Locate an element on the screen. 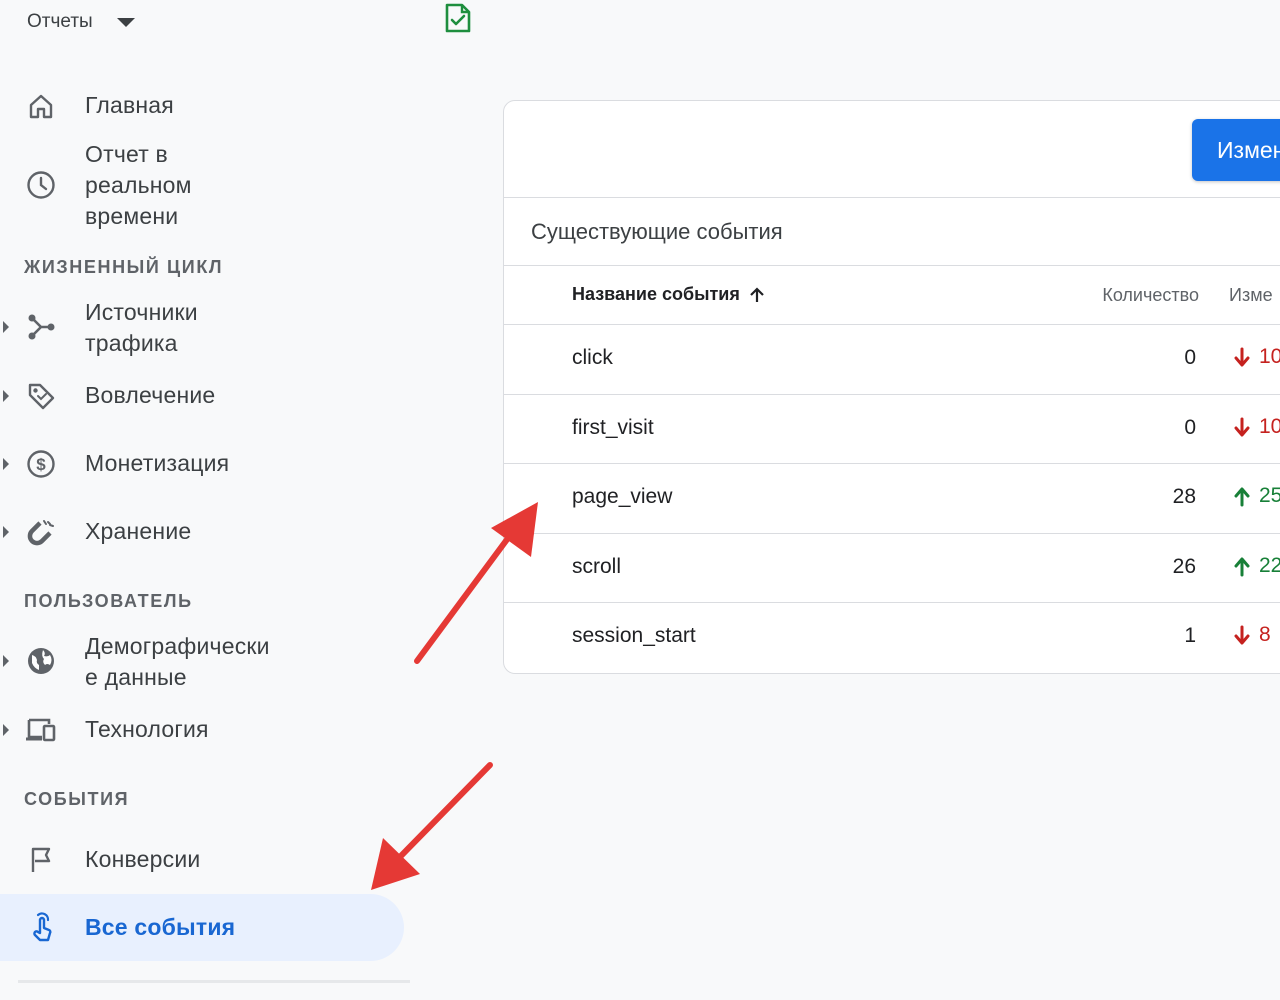 This screenshot has height=1000, width=1280. sidebar-divider is located at coordinates (214, 981).